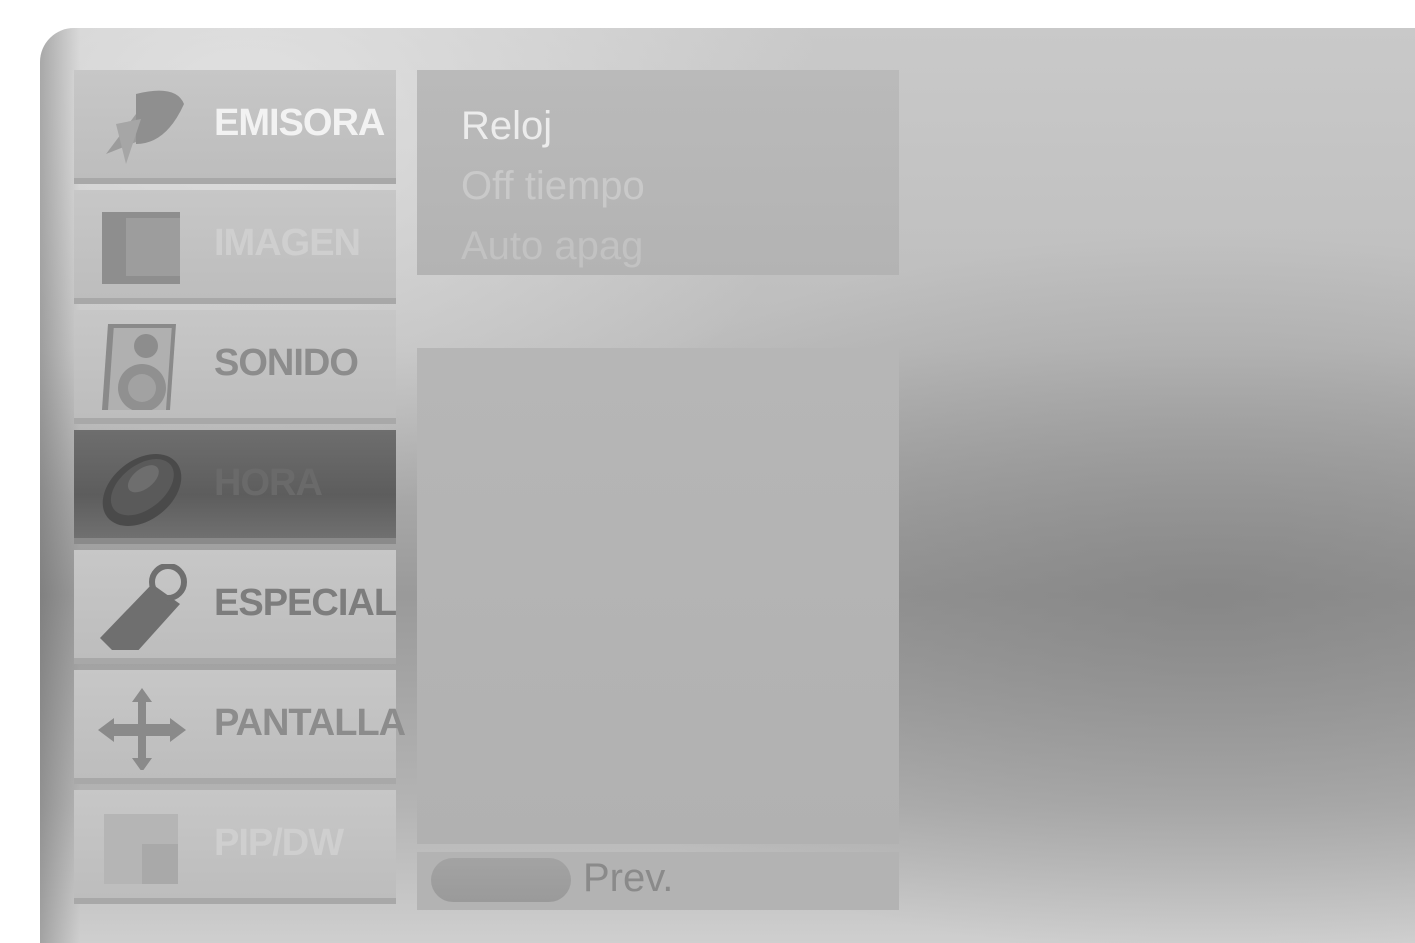 Image resolution: width=1415 pixels, height=943 pixels. What do you see at coordinates (279, 843) in the screenshot?
I see `menu-item-label: PIP/DW` at bounding box center [279, 843].